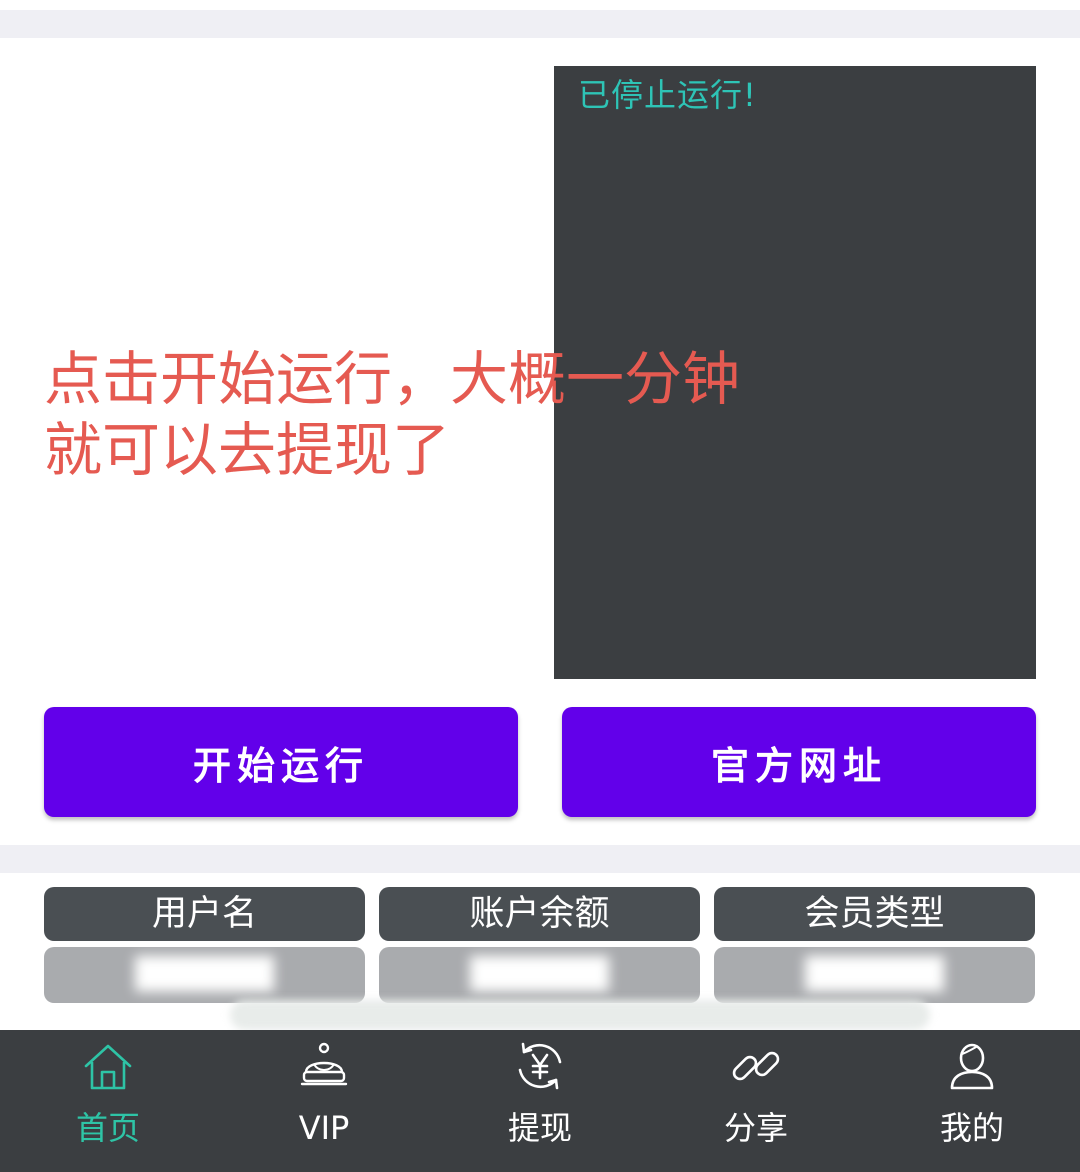  Describe the element at coordinates (874, 914) in the screenshot. I see `member-type-header: 会员类型` at that location.